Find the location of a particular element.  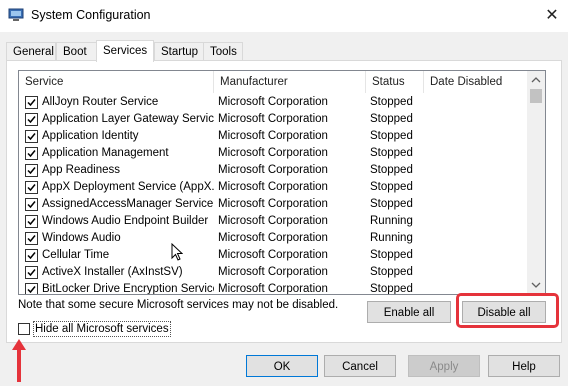

disable-all-highlight is located at coordinates (507, 310).